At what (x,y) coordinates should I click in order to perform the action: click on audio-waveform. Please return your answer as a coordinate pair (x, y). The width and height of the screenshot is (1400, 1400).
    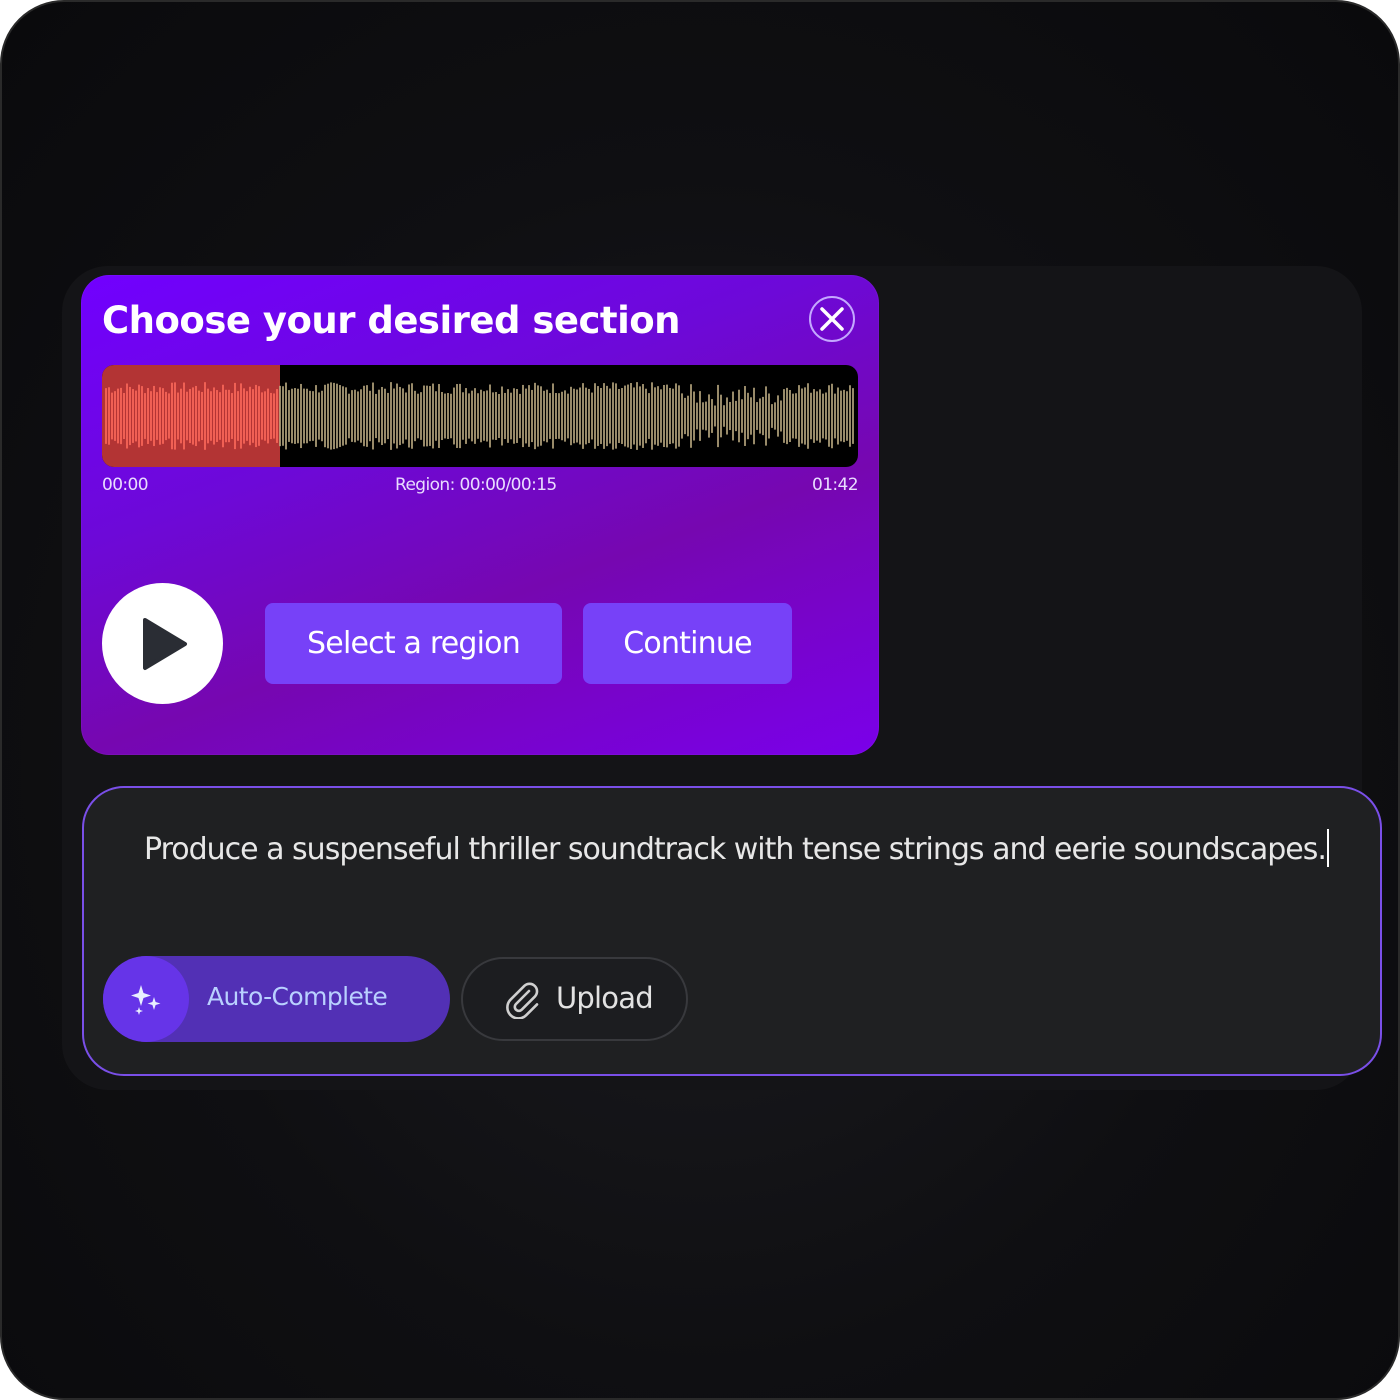
    Looking at the image, I should click on (480, 416).